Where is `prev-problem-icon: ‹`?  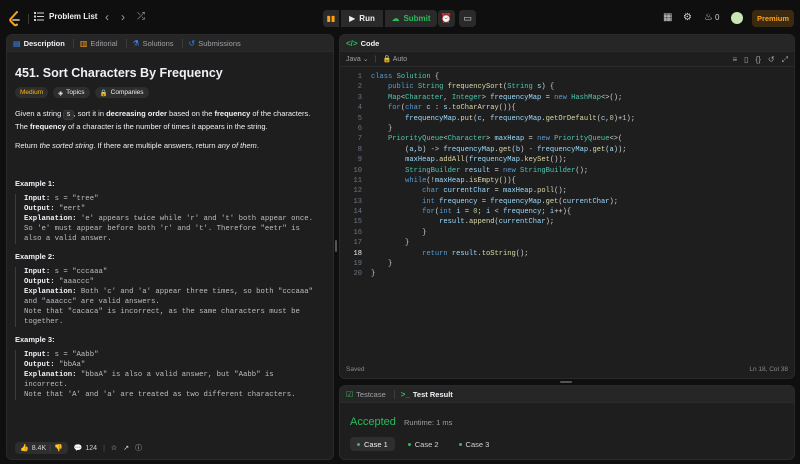 prev-problem-icon: ‹ is located at coordinates (107, 17).